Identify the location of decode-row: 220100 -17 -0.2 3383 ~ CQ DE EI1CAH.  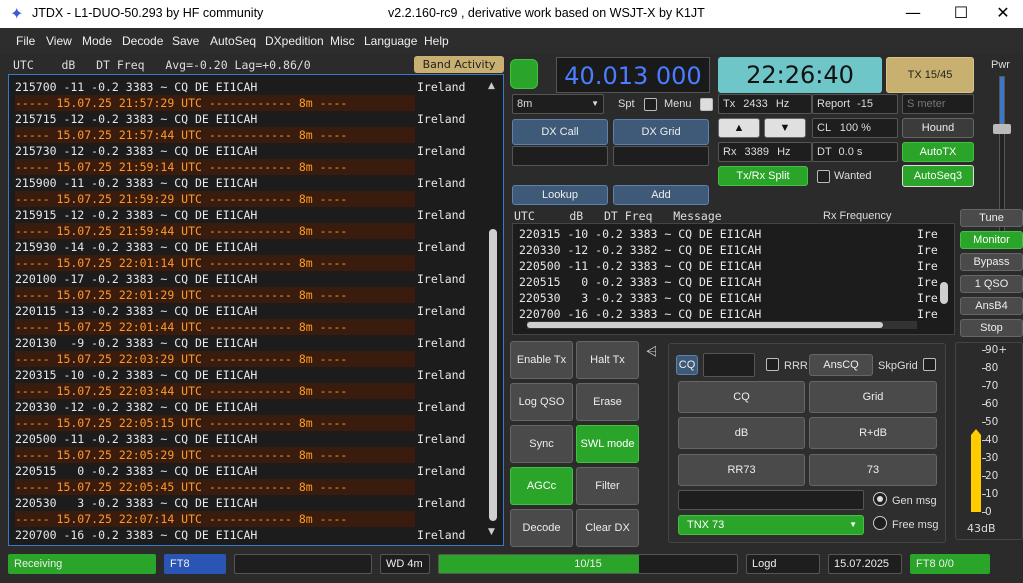
(215, 279).